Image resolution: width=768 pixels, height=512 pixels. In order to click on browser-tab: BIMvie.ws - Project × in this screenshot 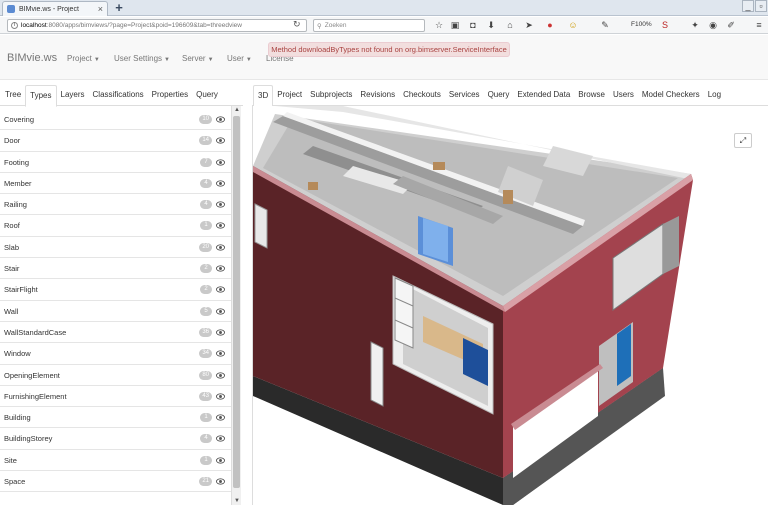, I will do `click(55, 8)`.